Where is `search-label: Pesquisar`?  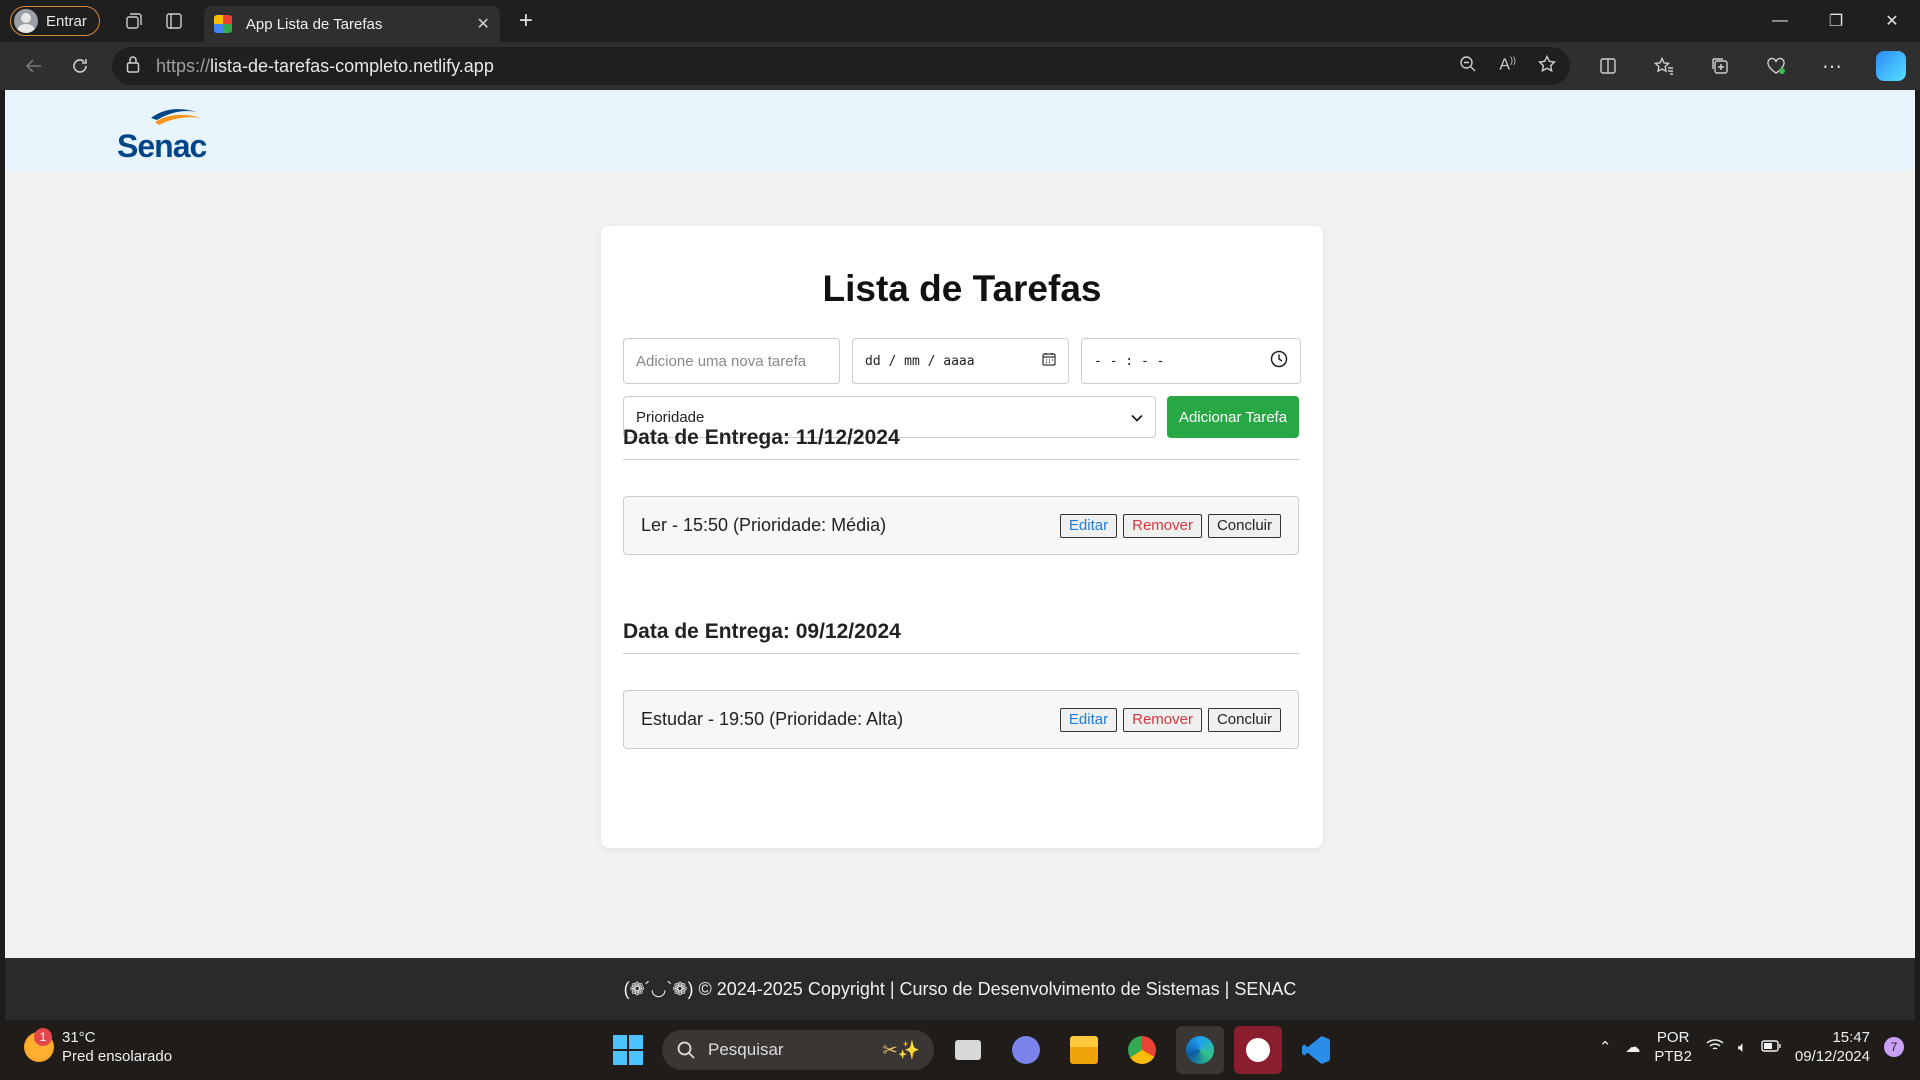 search-label: Pesquisar is located at coordinates (746, 1049).